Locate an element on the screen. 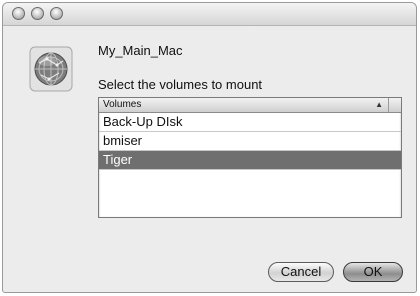 The image size is (420, 296). volumes-column-header: Volumes ▲ is located at coordinates (250, 105).